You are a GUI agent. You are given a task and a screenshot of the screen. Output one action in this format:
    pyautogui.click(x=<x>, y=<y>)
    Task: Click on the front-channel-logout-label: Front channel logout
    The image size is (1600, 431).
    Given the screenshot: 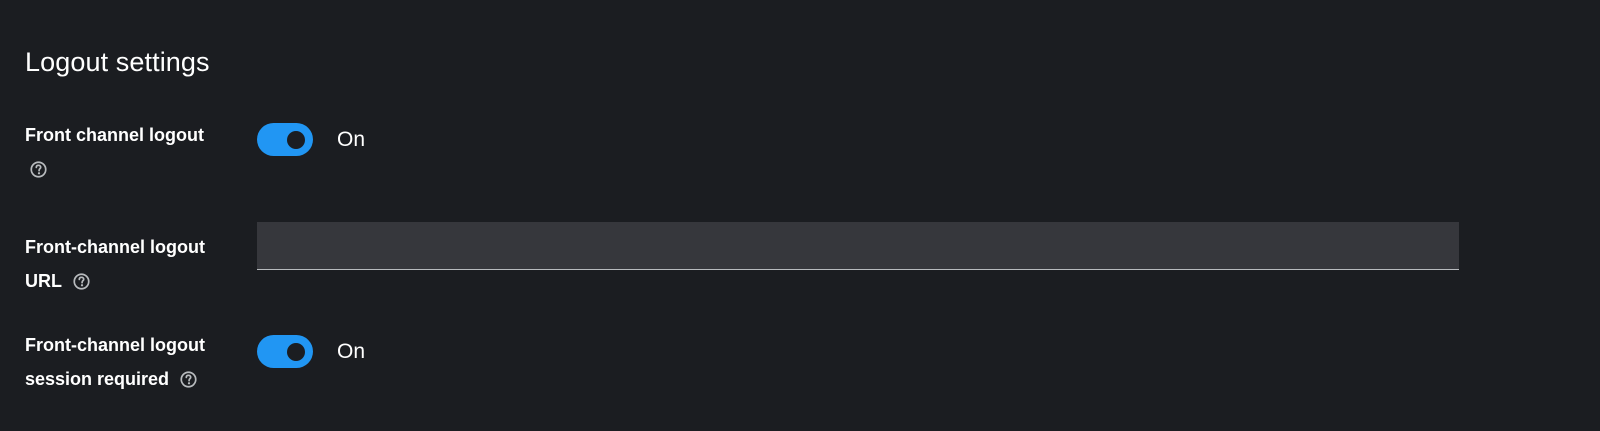 What is the action you would take?
    pyautogui.click(x=130, y=152)
    